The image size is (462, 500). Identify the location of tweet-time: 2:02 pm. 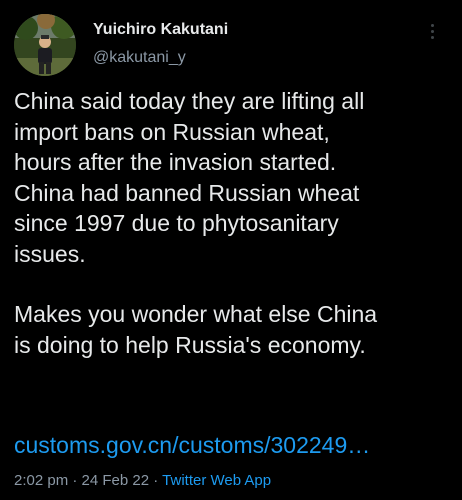
(41, 480).